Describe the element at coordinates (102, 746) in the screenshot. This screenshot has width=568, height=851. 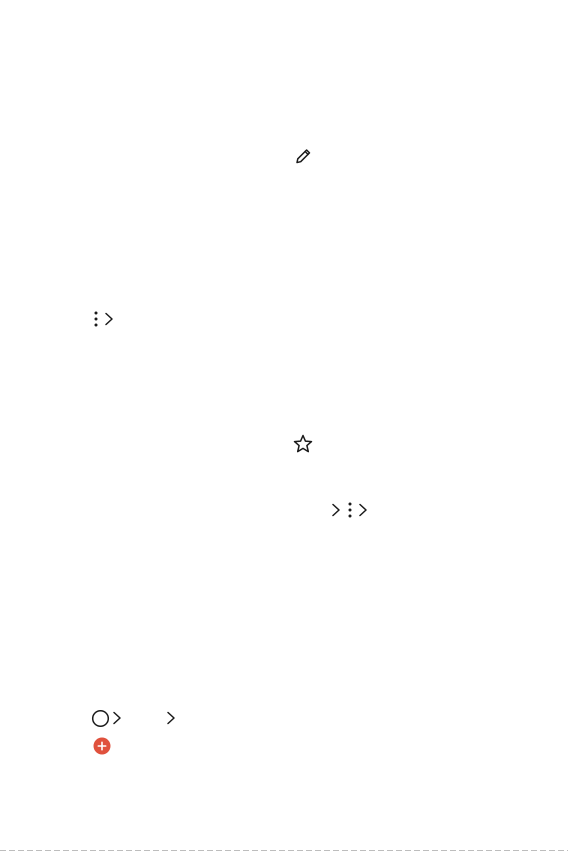
I see `add-circle-icon` at that location.